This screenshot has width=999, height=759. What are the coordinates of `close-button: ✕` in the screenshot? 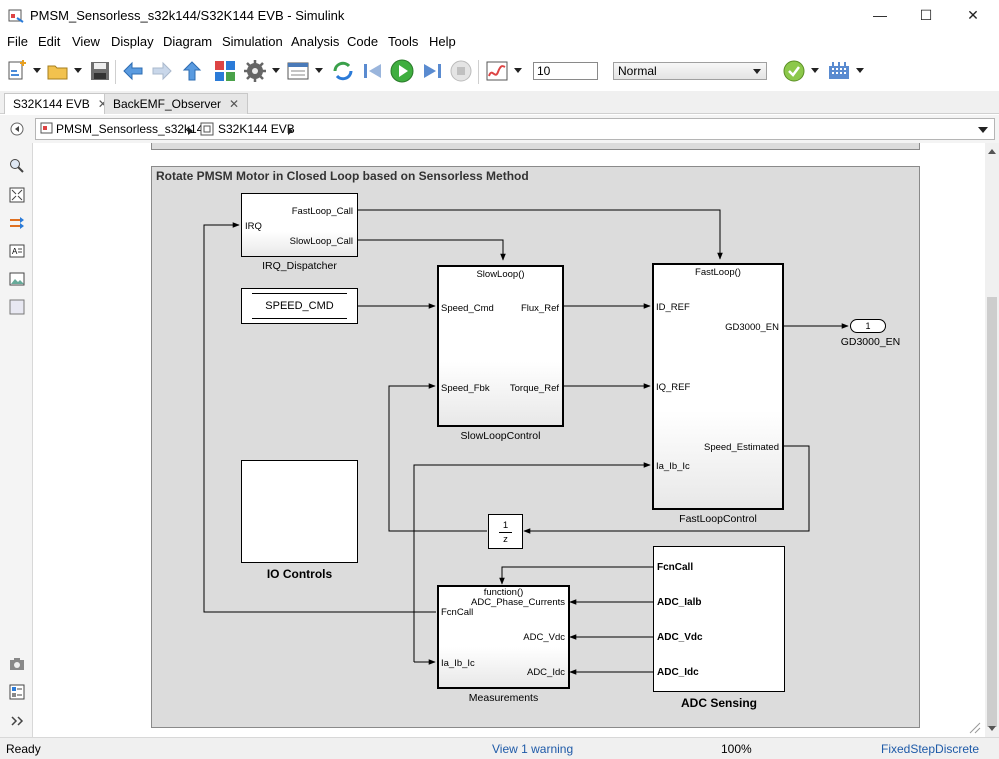 It's located at (973, 15).